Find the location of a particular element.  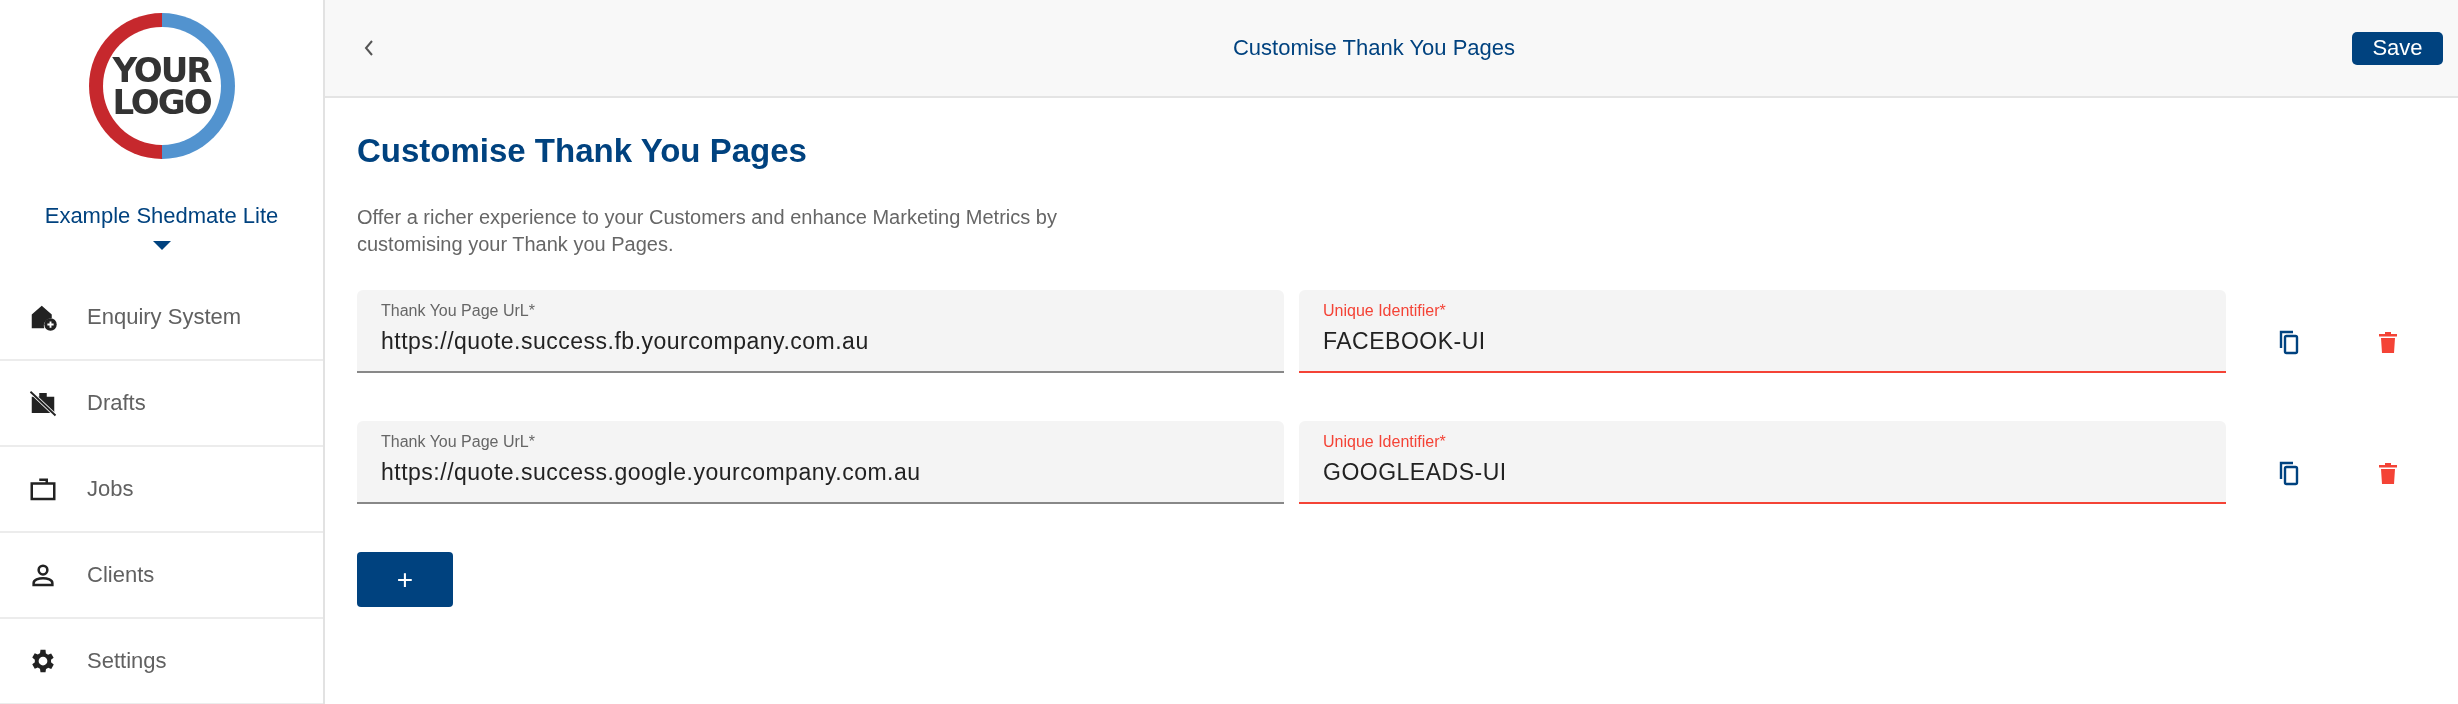

input-field: Thank You Page UrL* https://quote.success.fb.yourcompany.com.au is located at coordinates (820, 331).